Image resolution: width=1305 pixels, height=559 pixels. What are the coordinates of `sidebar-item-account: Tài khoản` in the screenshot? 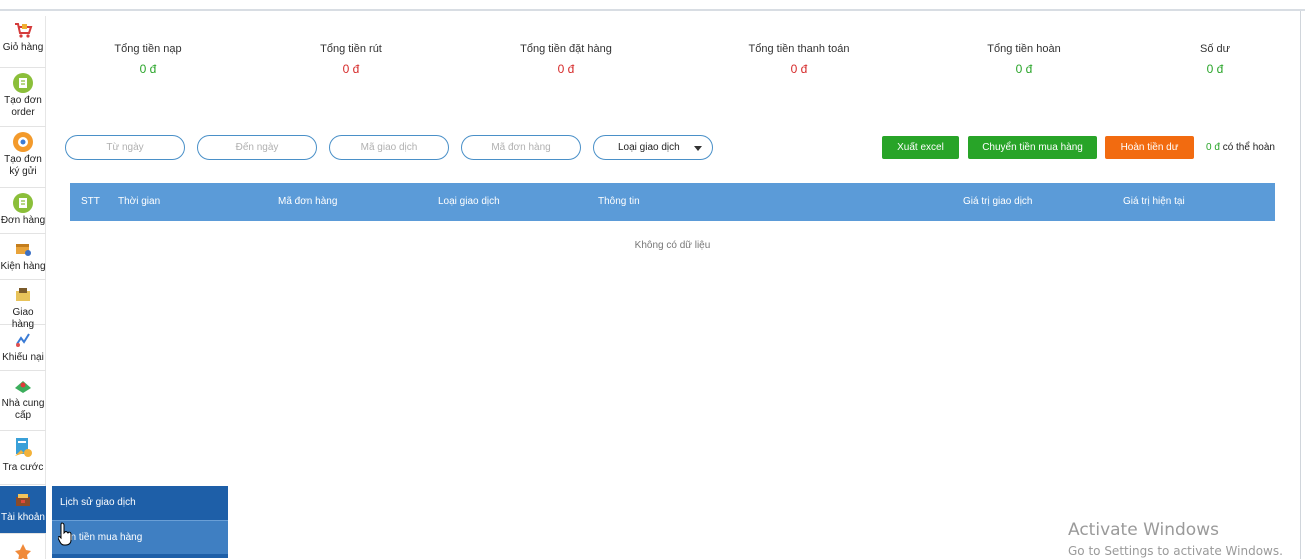 It's located at (23, 510).